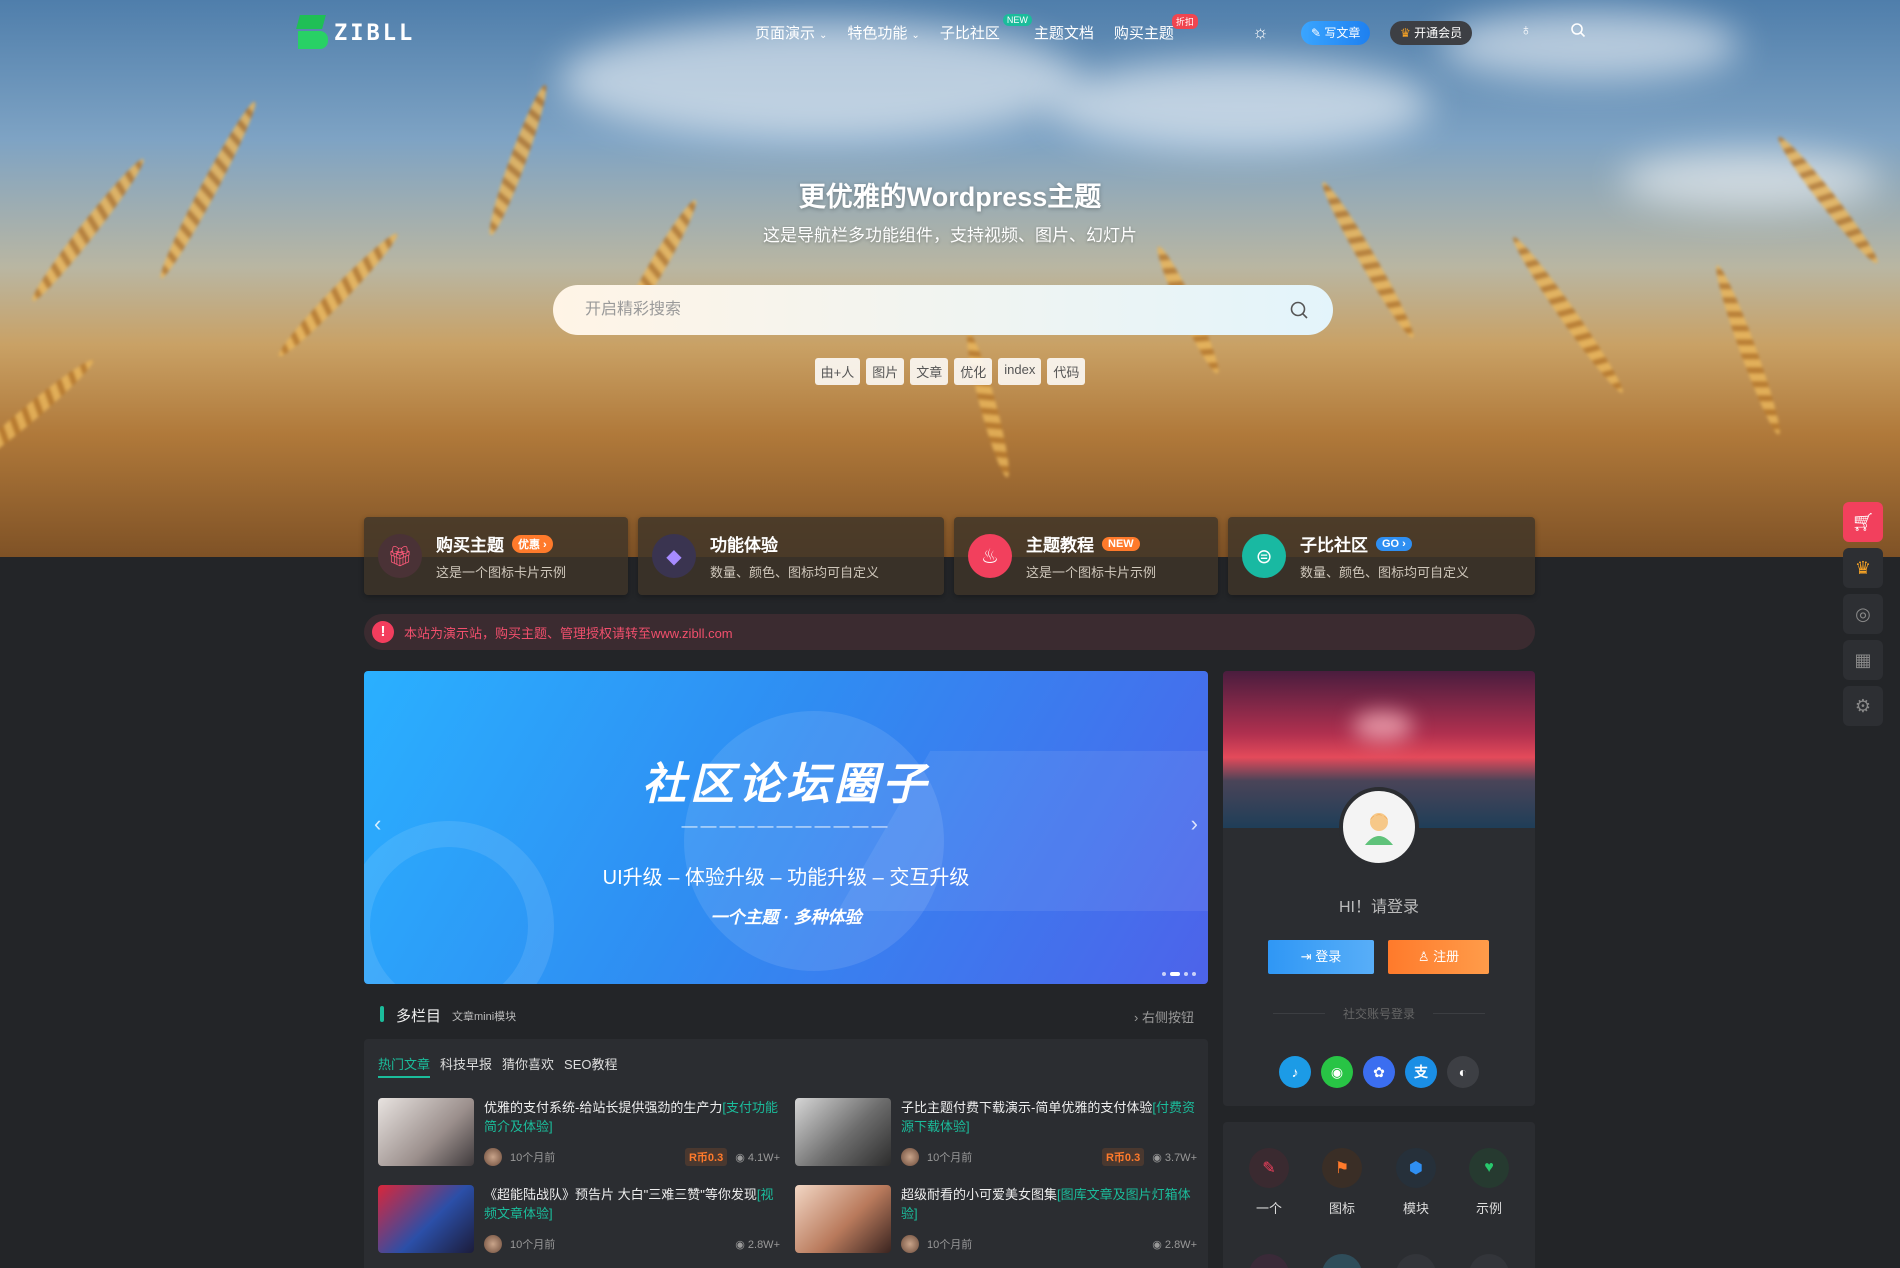 The height and width of the screenshot is (1268, 1900). Describe the element at coordinates (1378, 907) in the screenshot. I see `login-greeting: HI！请登录` at that location.